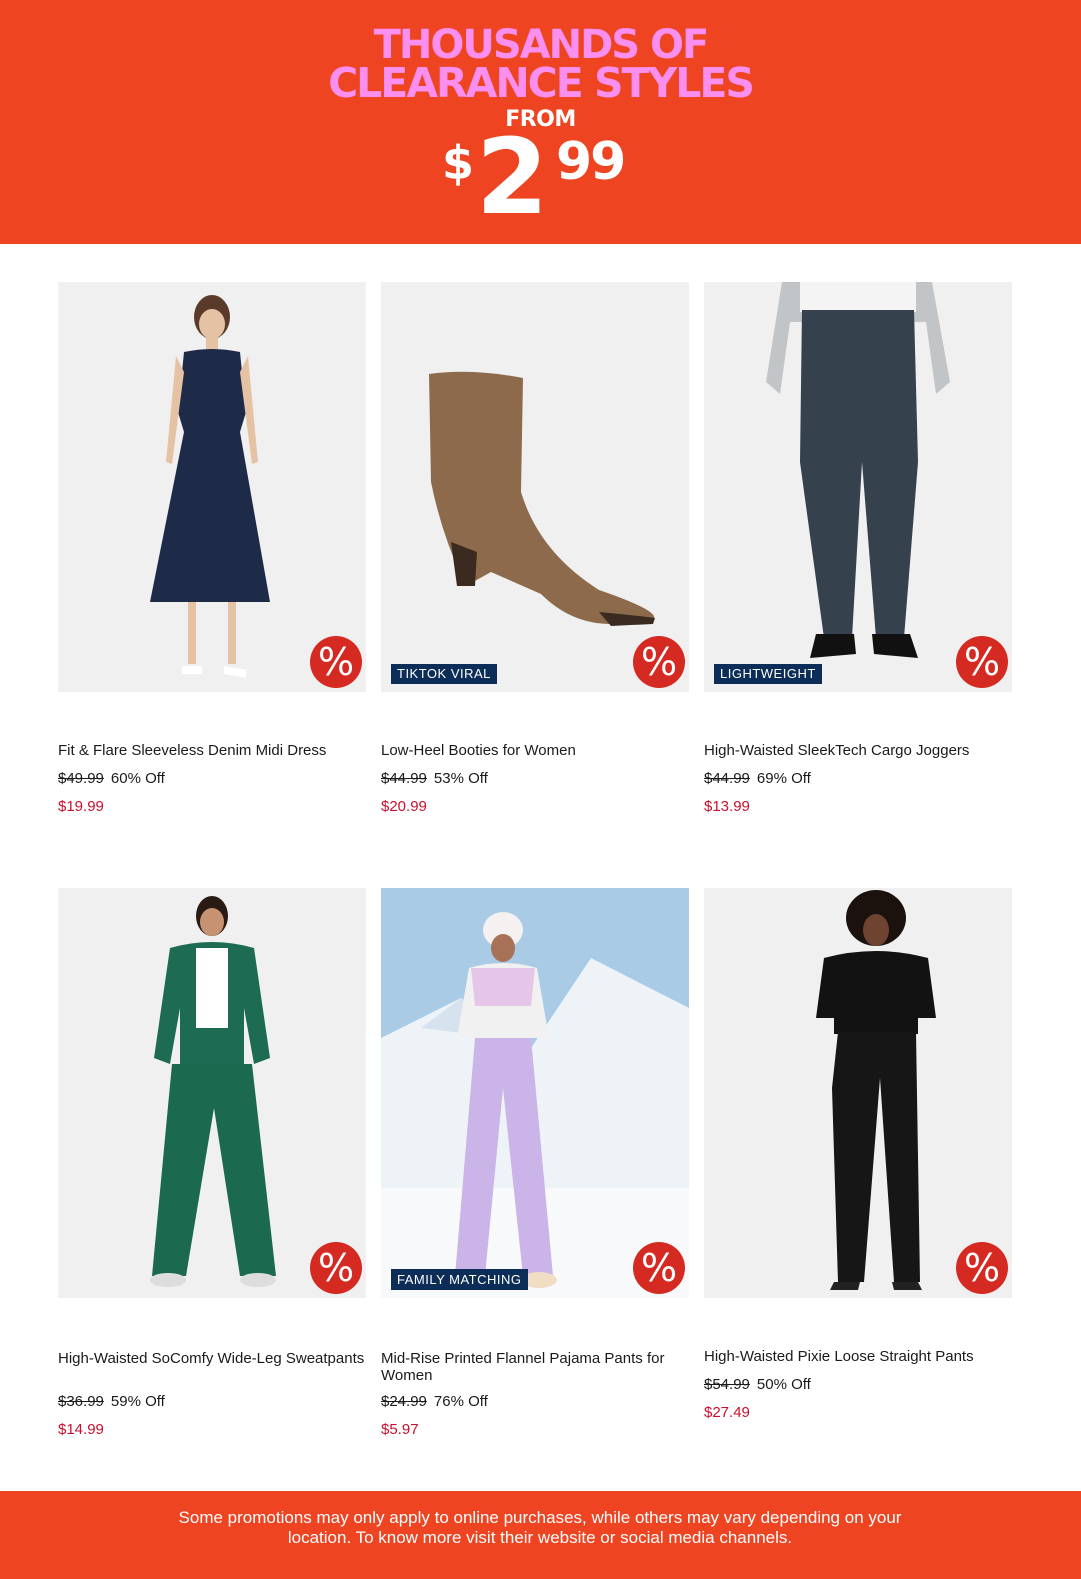 The width and height of the screenshot is (1081, 1579). I want to click on product-pricing: $49.99 60% Off, so click(111, 778).